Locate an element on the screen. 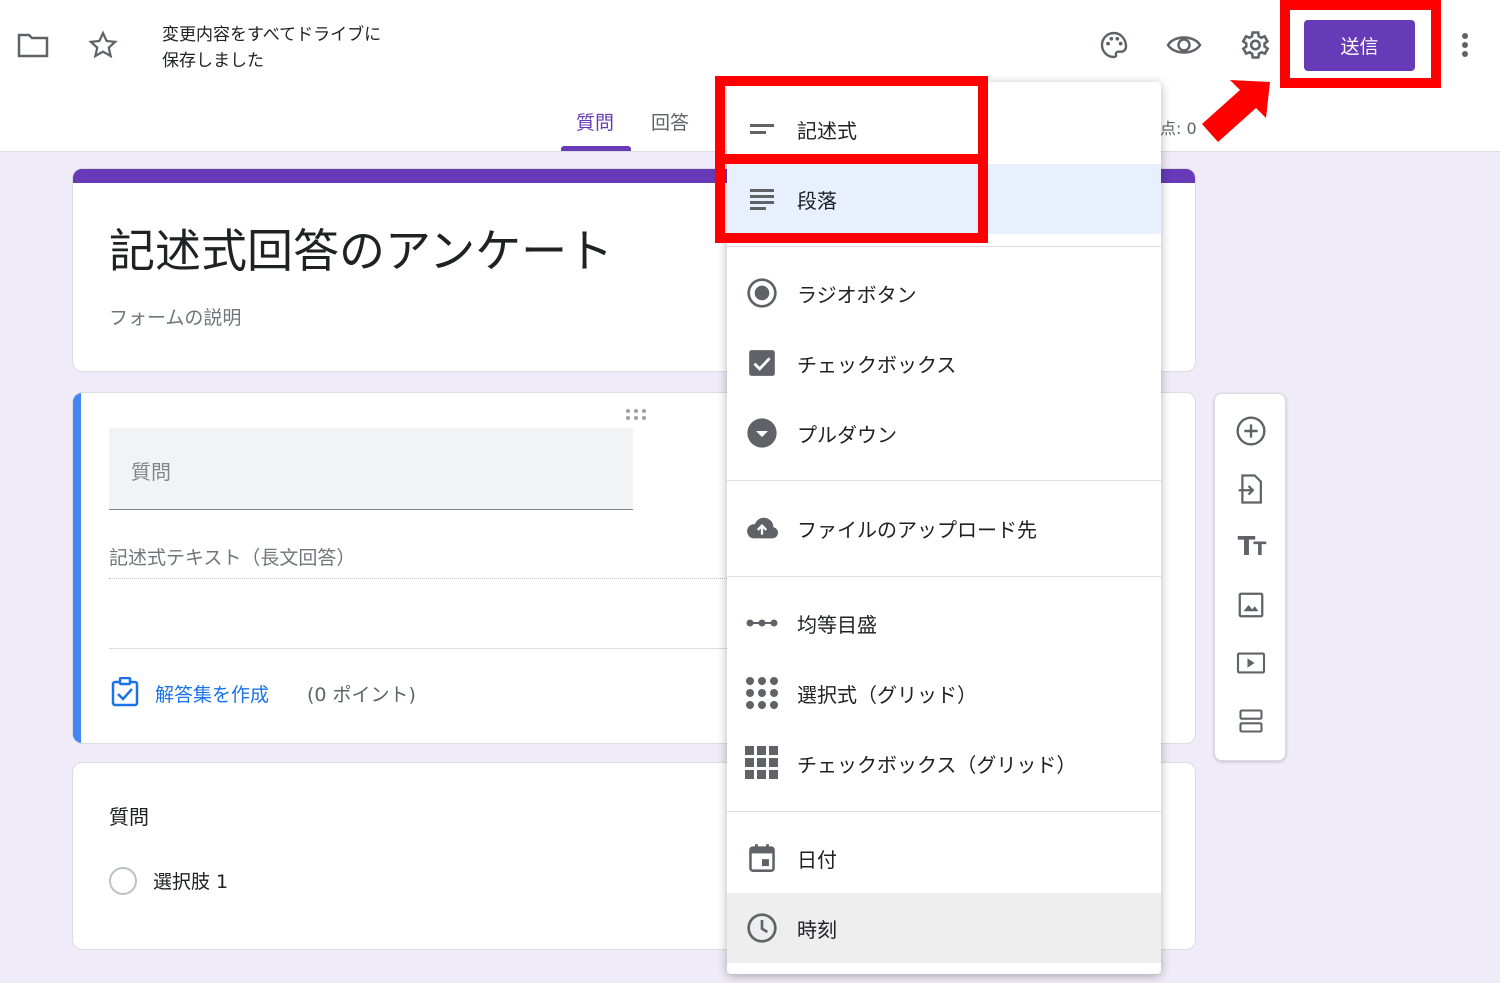  card-divider is located at coordinates (439, 648).